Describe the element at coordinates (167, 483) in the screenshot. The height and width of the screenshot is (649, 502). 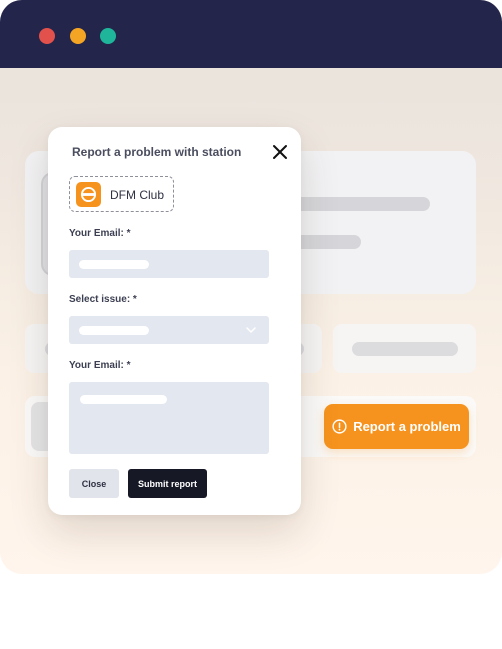
I see `submit-report-button: Submit report` at that location.